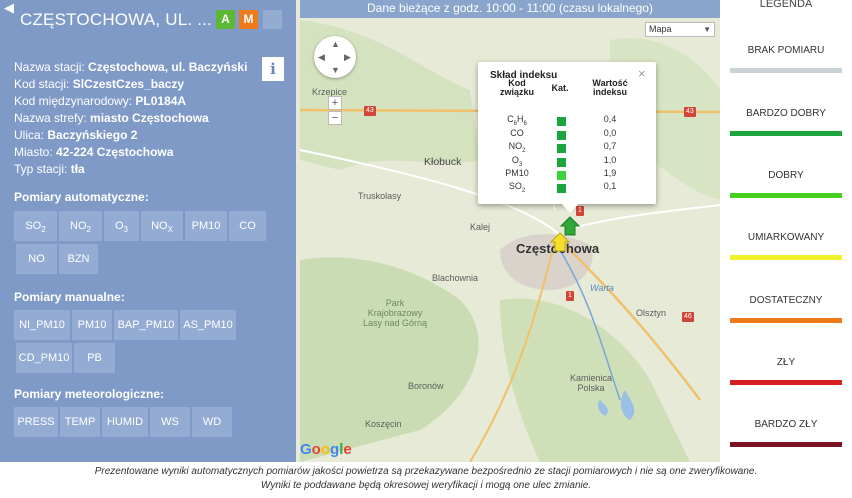 The image size is (852, 498). I want to click on info-station-type: Typ stacji: tła, so click(49, 169).